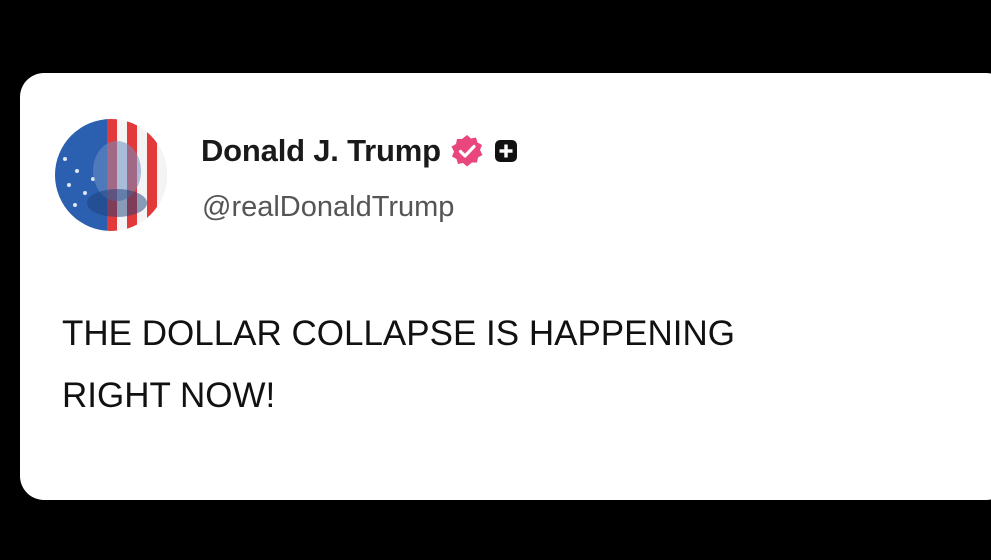 The width and height of the screenshot is (991, 560). I want to click on author-display-name: Donald J. Trump, so click(321, 151).